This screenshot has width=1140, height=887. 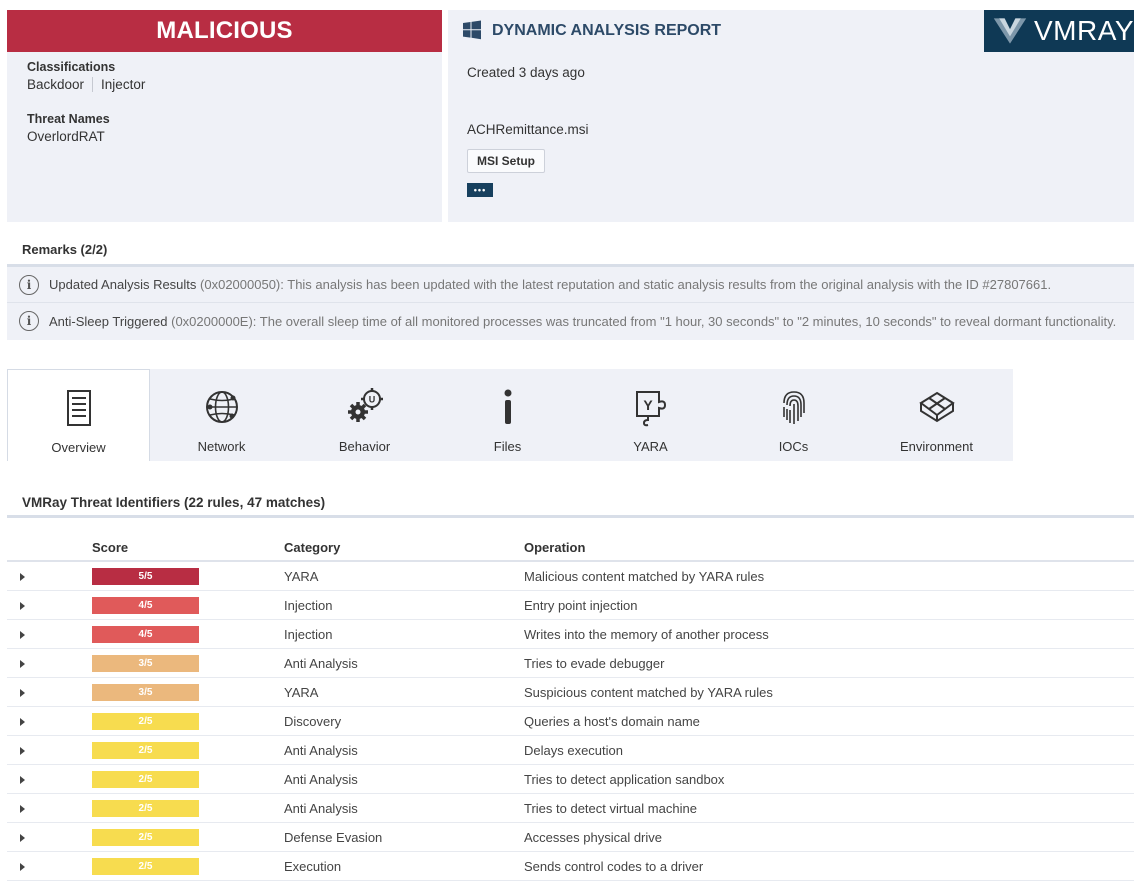 I want to click on column-header-score: Score, so click(x=188, y=547).